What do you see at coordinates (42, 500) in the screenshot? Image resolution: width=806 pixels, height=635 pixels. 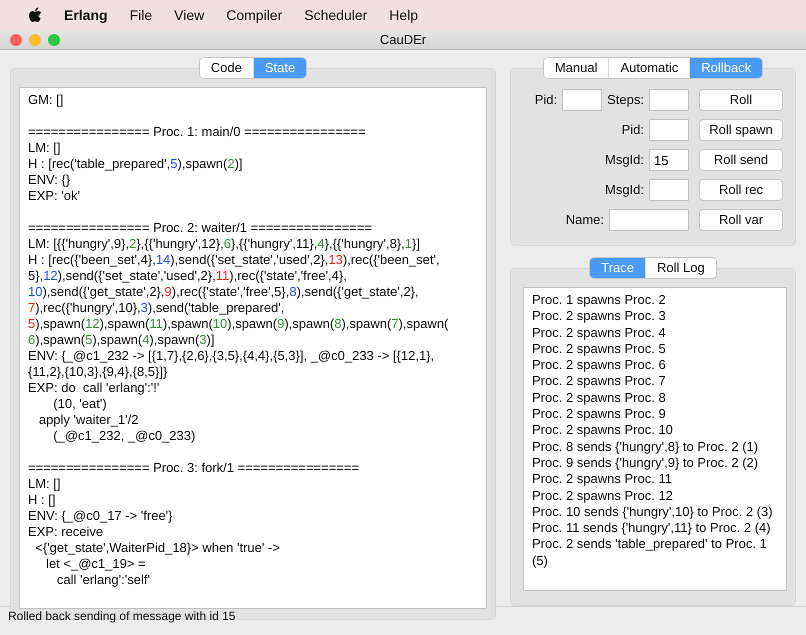 I see `code-line: H : []` at bounding box center [42, 500].